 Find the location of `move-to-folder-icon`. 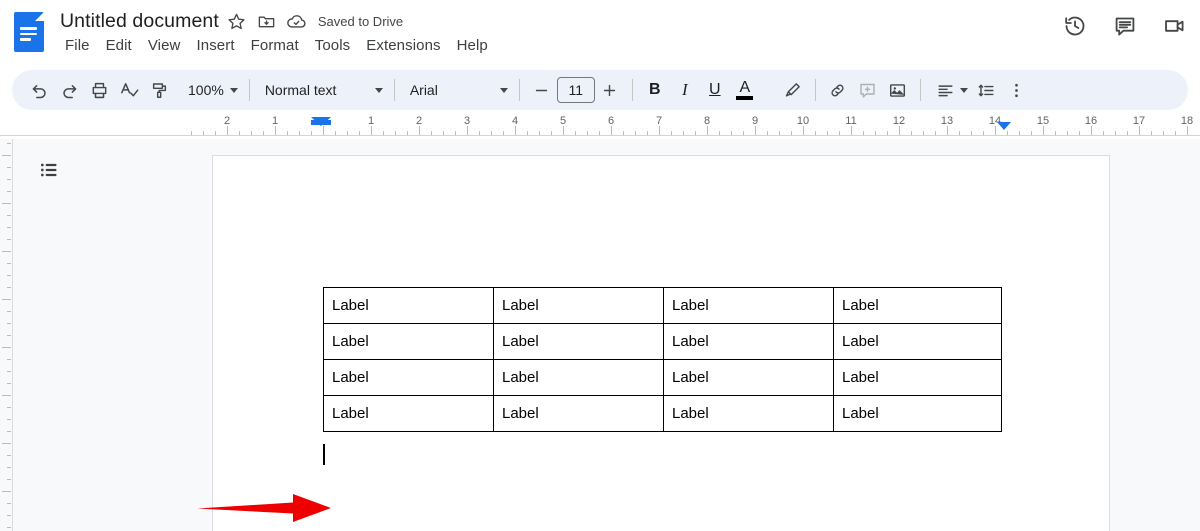

move-to-folder-icon is located at coordinates (267, 21).